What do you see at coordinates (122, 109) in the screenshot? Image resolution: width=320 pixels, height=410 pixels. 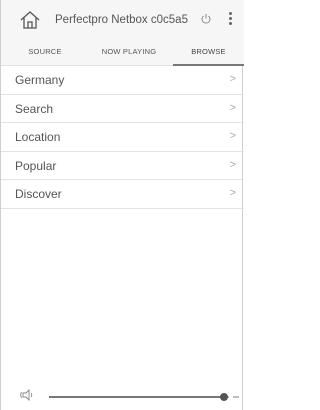 I see `browse-item-search: Search >` at bounding box center [122, 109].